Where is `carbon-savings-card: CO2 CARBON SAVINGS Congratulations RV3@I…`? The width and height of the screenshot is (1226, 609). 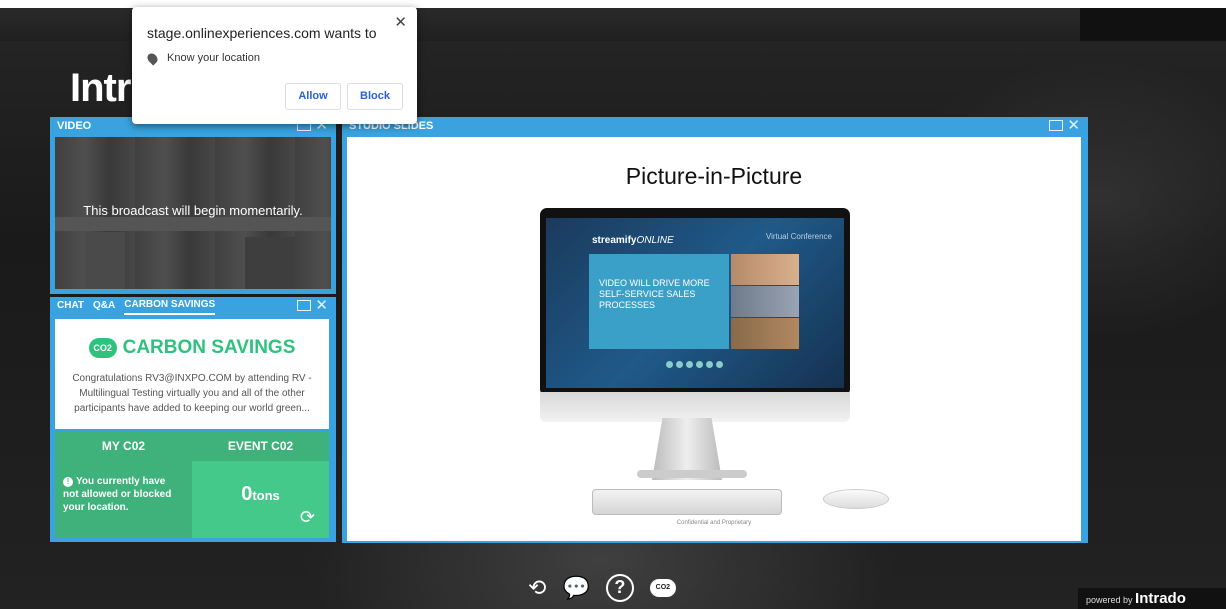
carbon-savings-card: CO2 CARBON SAVINGS Congratulations RV3@I… is located at coordinates (192, 374).